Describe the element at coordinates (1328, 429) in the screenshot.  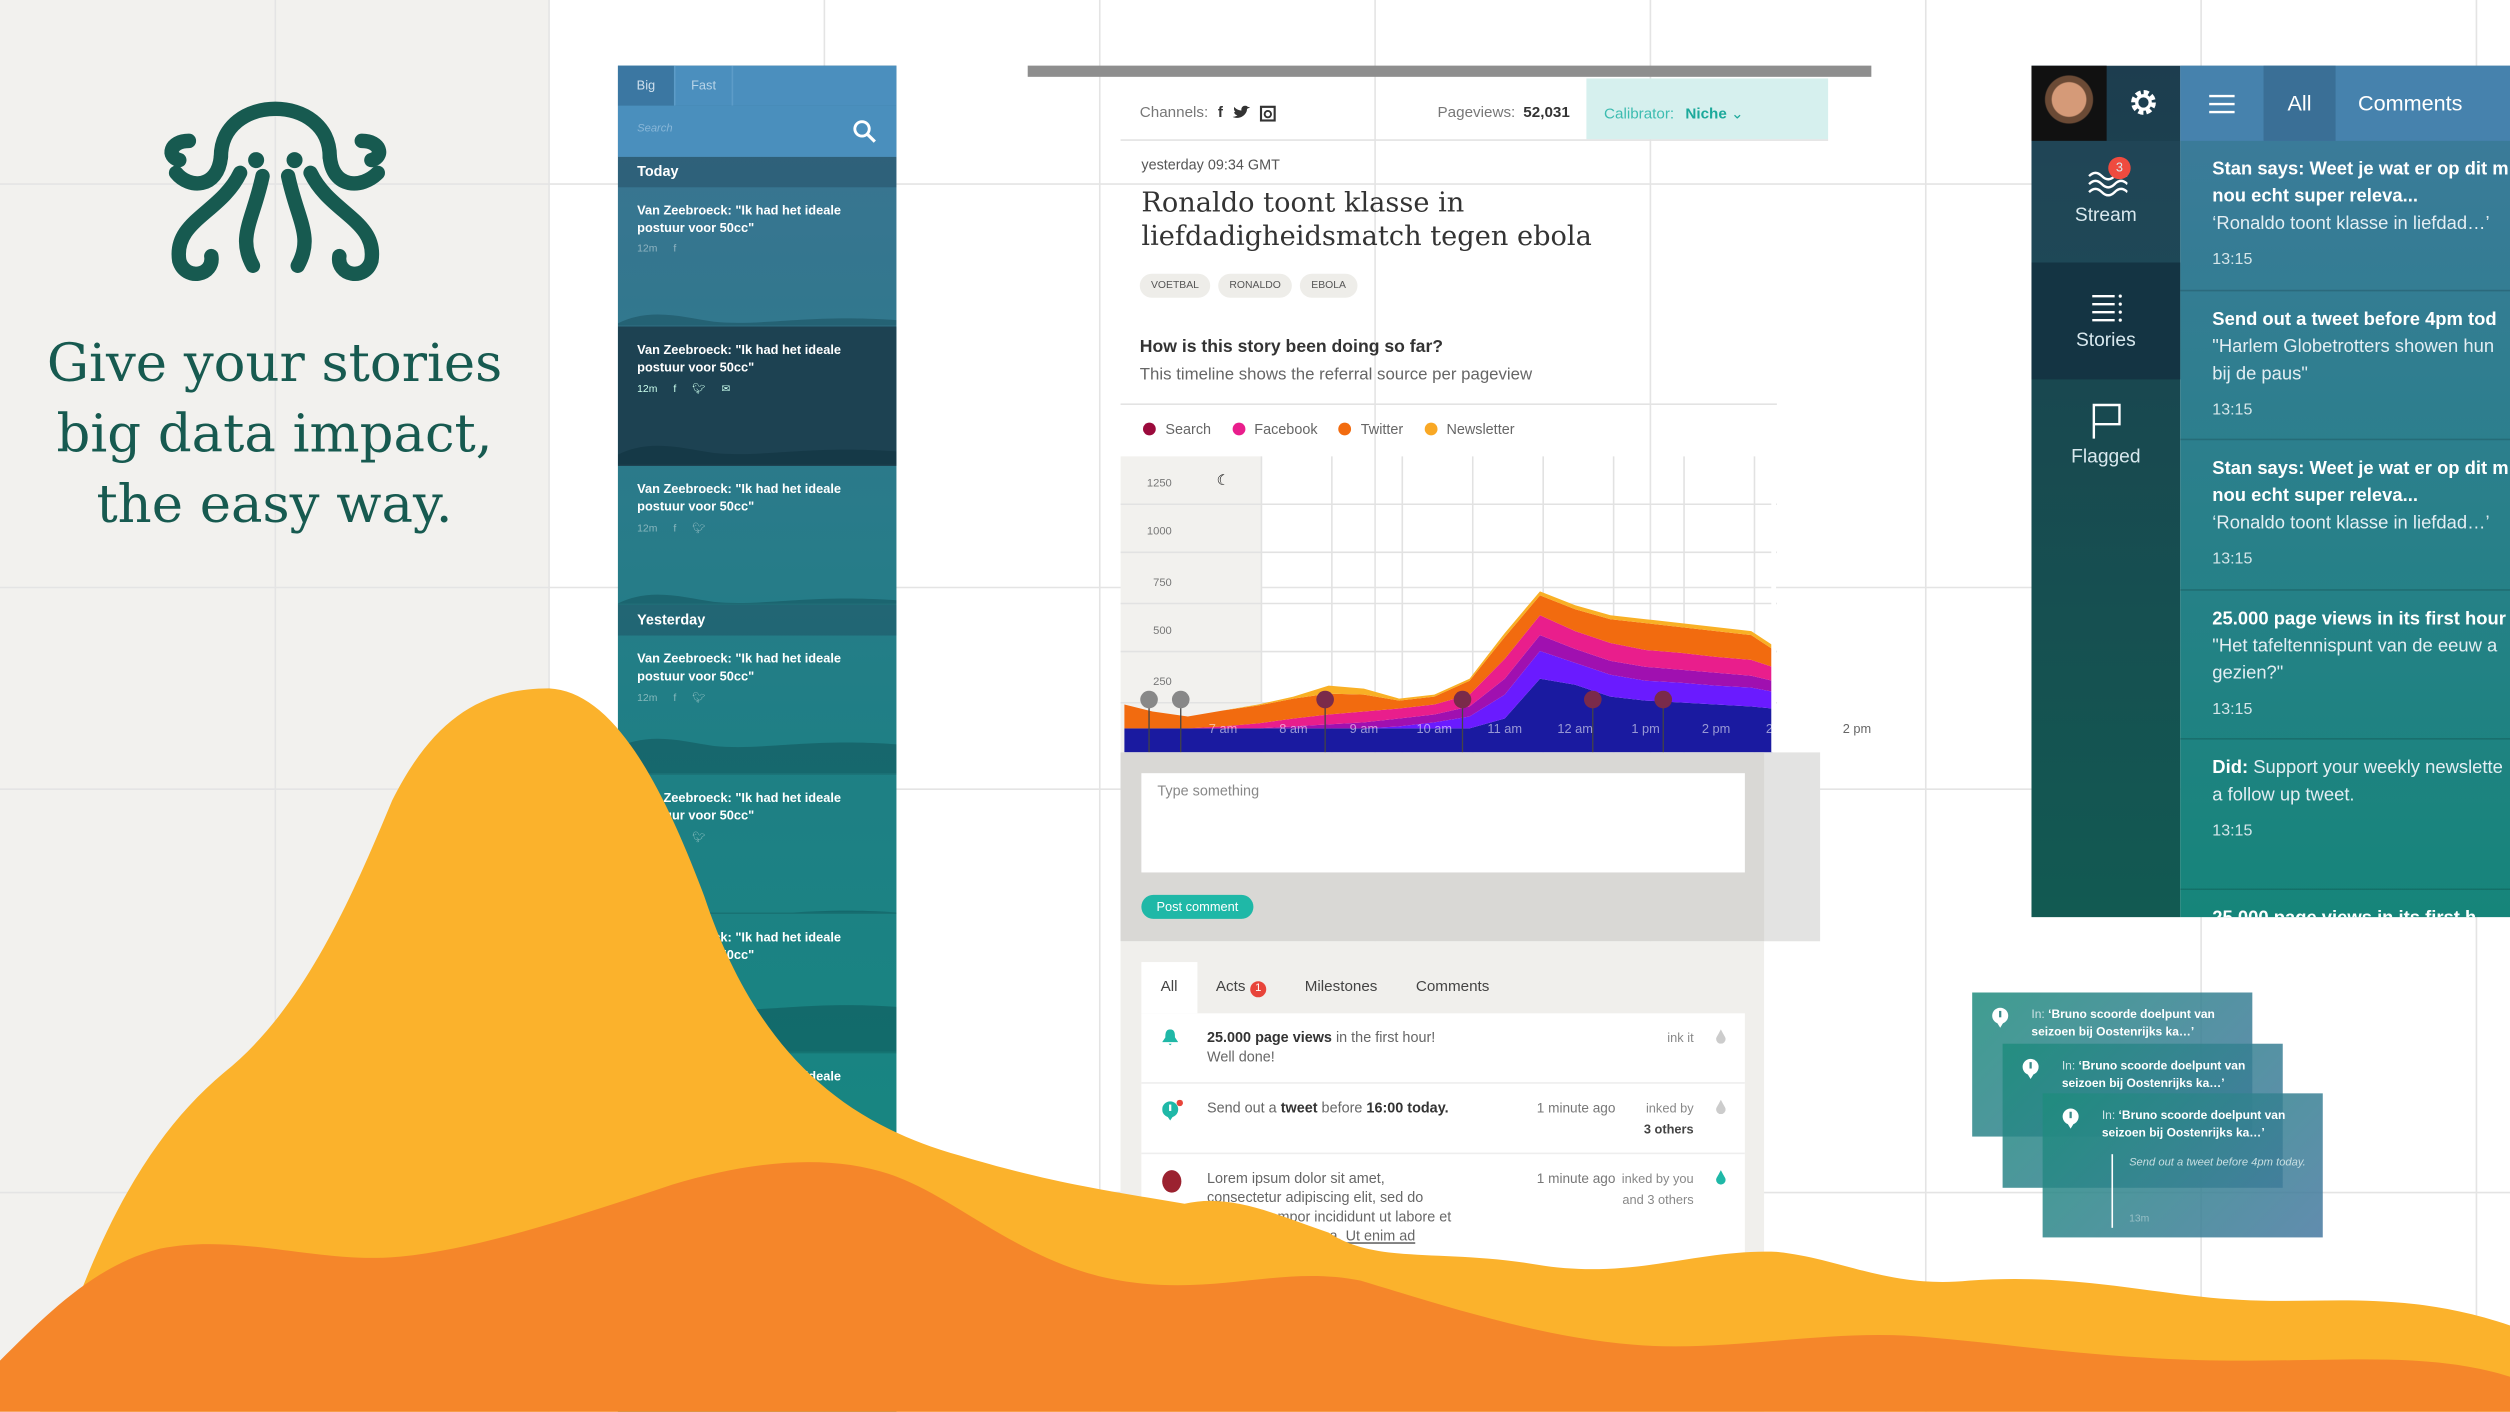
I see `chart-legend: Search Facebook Twitter Newsletter` at that location.